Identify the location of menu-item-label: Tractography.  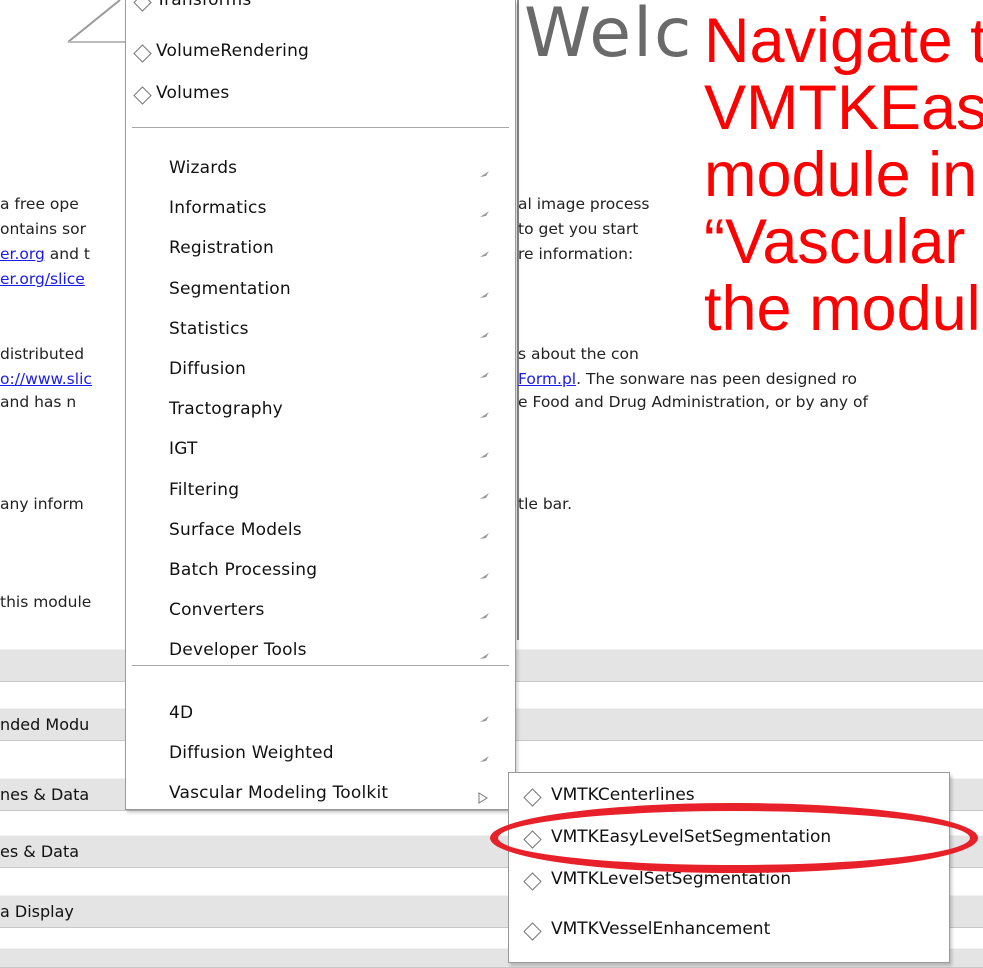
(226, 409).